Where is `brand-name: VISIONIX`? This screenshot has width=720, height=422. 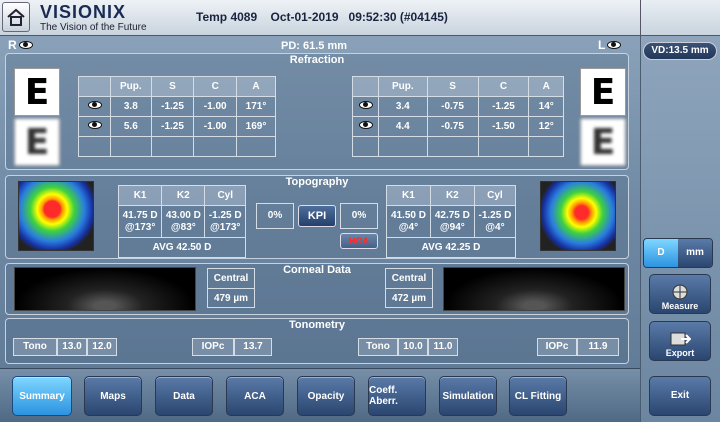
brand-name: VISIONIX is located at coordinates (83, 12).